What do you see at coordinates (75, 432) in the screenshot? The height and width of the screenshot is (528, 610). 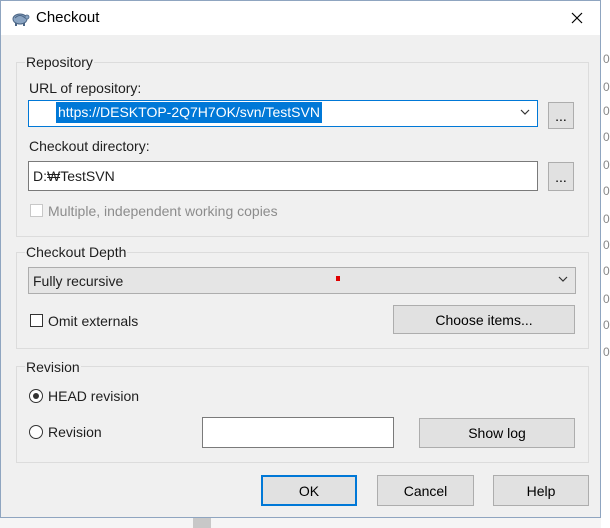 I see `revision-label: Revision` at bounding box center [75, 432].